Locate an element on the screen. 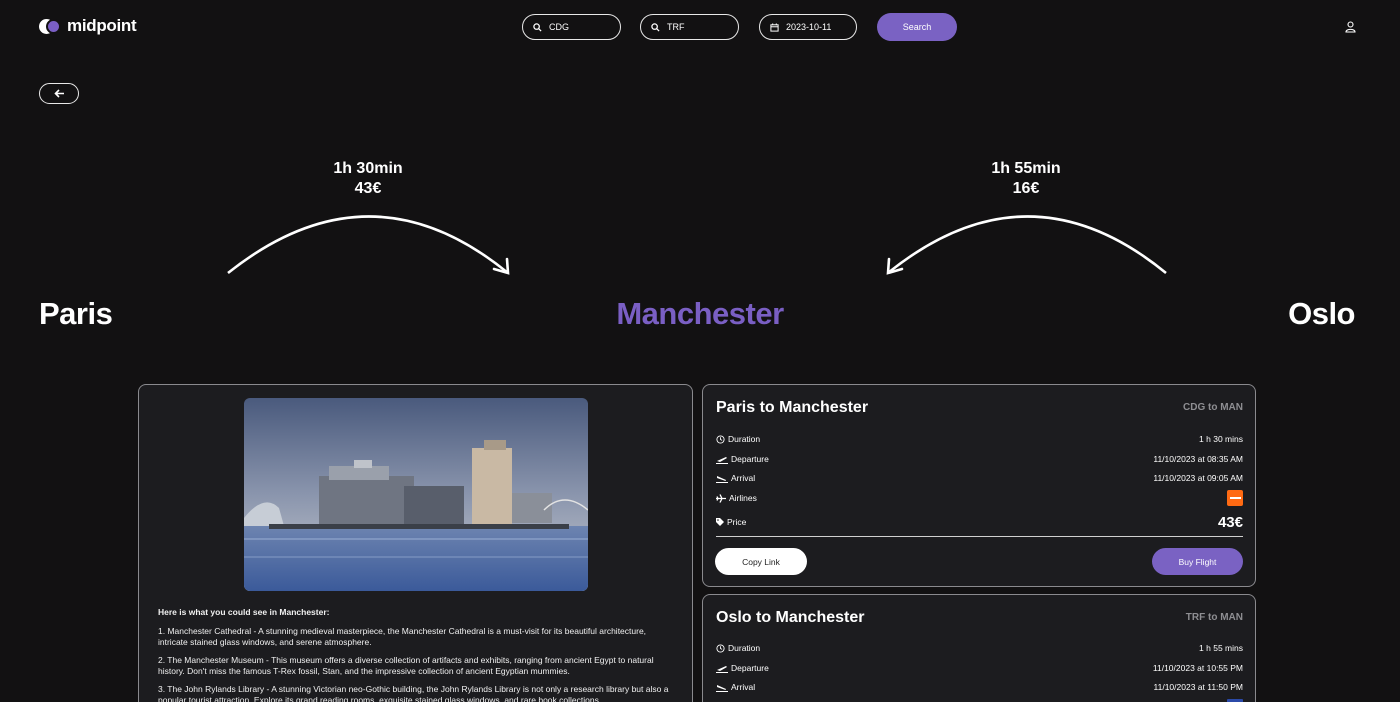  leg2-price: 16€ is located at coordinates (1026, 188).